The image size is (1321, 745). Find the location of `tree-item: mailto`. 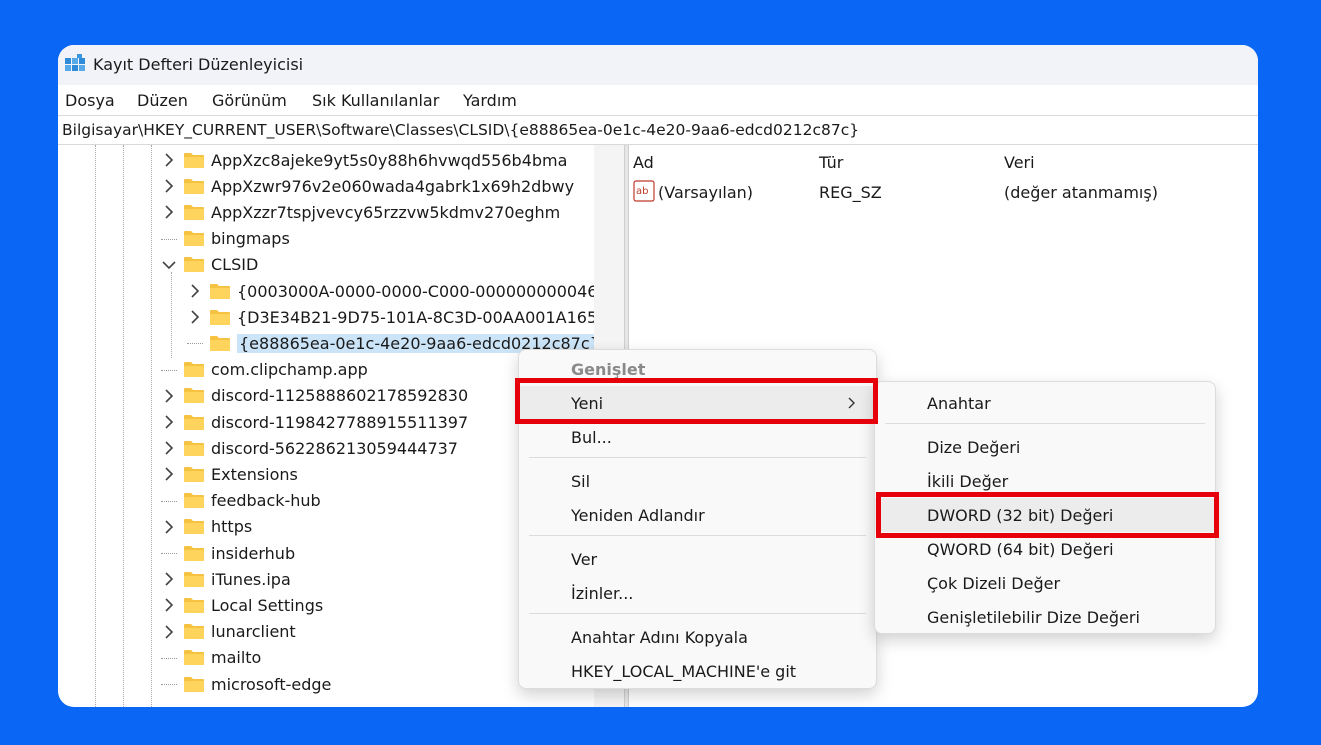

tree-item: mailto is located at coordinates (211, 658).